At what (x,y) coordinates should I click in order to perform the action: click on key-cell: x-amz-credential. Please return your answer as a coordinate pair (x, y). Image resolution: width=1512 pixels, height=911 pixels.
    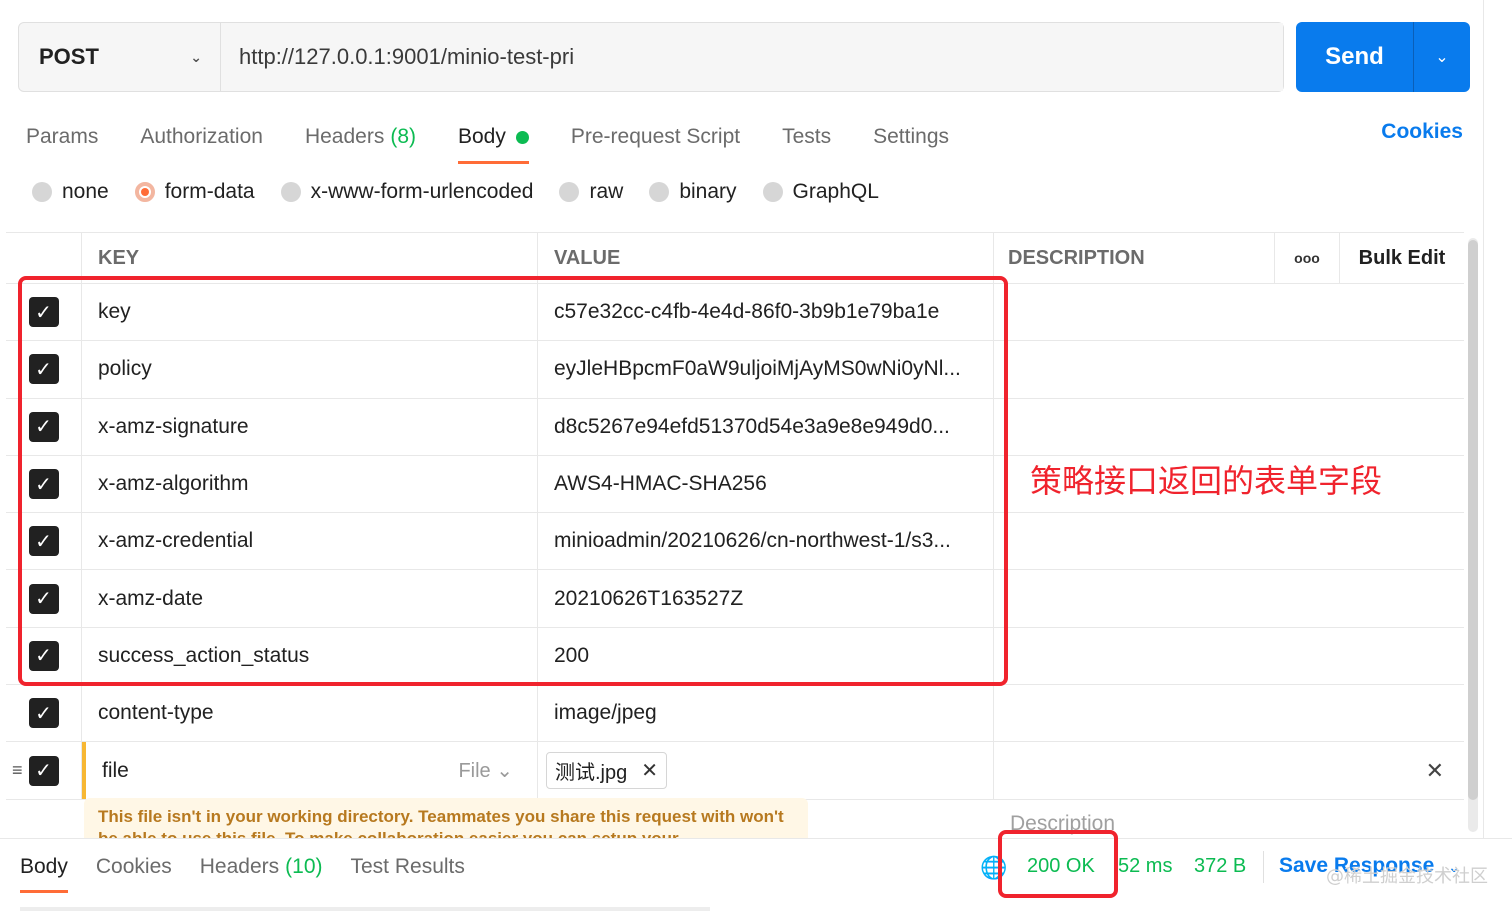
    Looking at the image, I should click on (310, 541).